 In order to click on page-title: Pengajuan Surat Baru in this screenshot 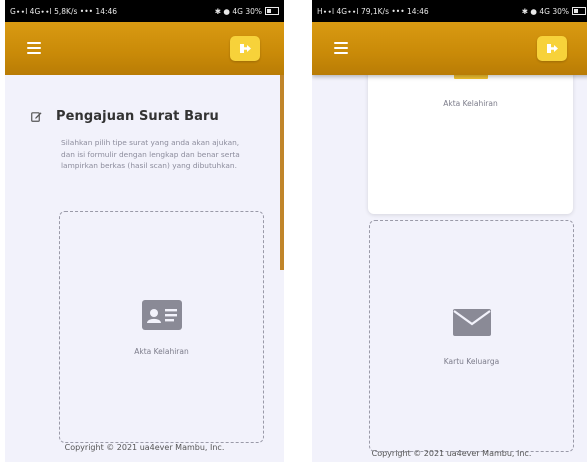, I will do `click(137, 116)`.